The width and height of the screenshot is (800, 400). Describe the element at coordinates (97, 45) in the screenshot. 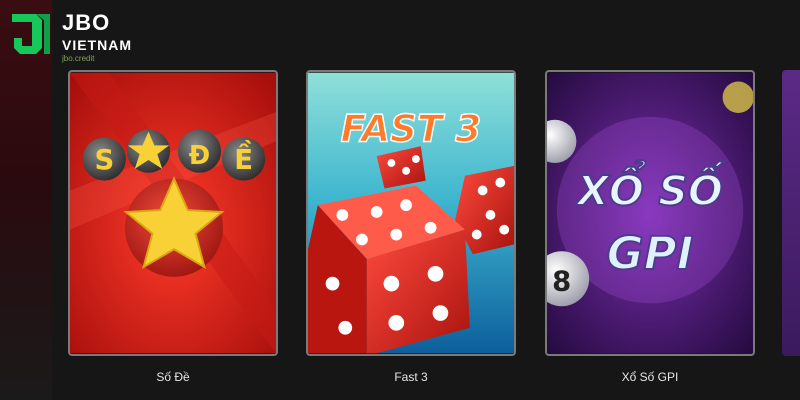

I see `brand-country: VIETNAM` at that location.